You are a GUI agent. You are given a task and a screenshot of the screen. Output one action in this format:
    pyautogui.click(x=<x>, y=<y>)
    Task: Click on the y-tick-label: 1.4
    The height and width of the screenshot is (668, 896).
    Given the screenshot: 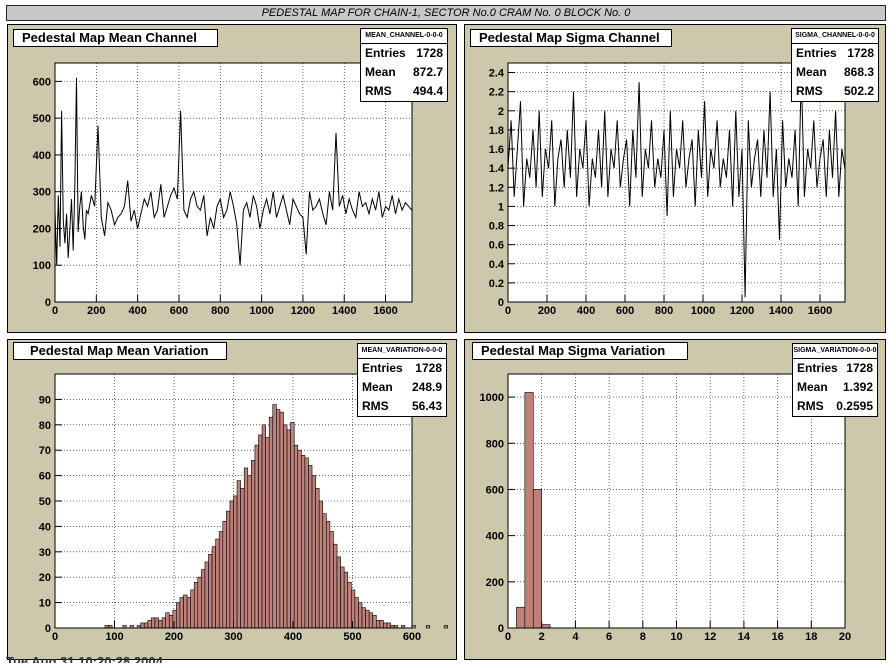 What is the action you would take?
    pyautogui.click(x=497, y=169)
    